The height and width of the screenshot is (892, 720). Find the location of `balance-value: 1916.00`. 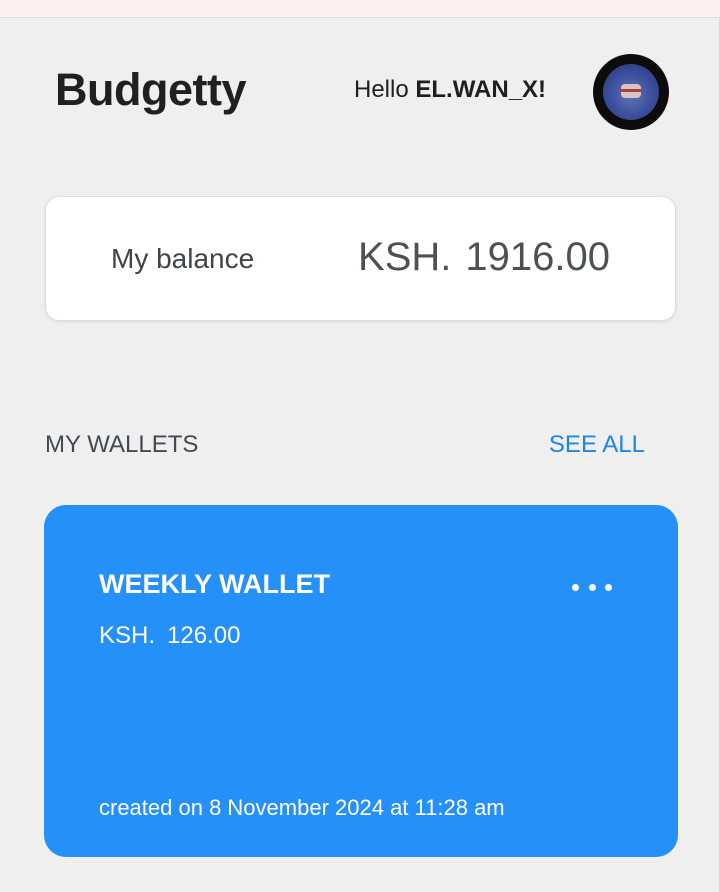

balance-value: 1916.00 is located at coordinates (537, 257).